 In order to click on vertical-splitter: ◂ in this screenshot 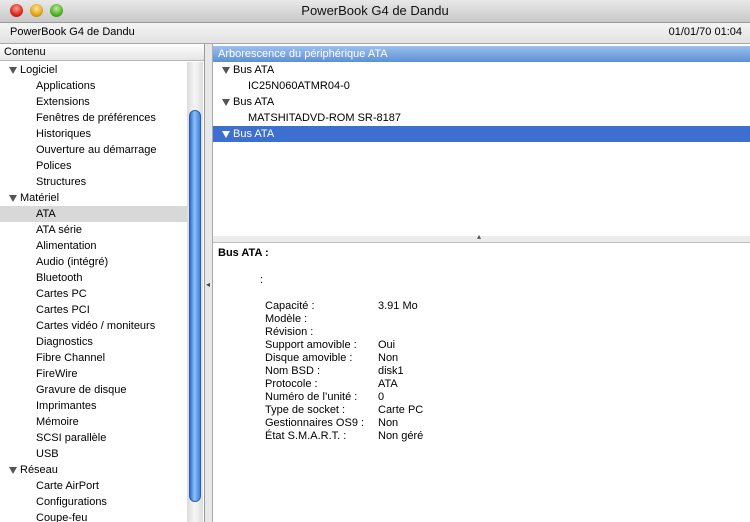, I will do `click(209, 283)`.